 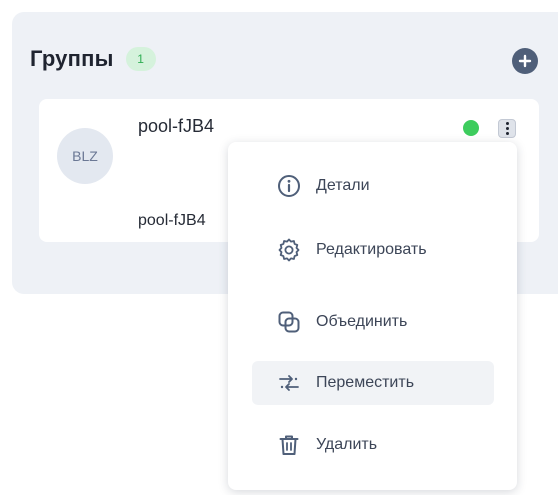 I want to click on more-options-button, so click(x=507, y=128).